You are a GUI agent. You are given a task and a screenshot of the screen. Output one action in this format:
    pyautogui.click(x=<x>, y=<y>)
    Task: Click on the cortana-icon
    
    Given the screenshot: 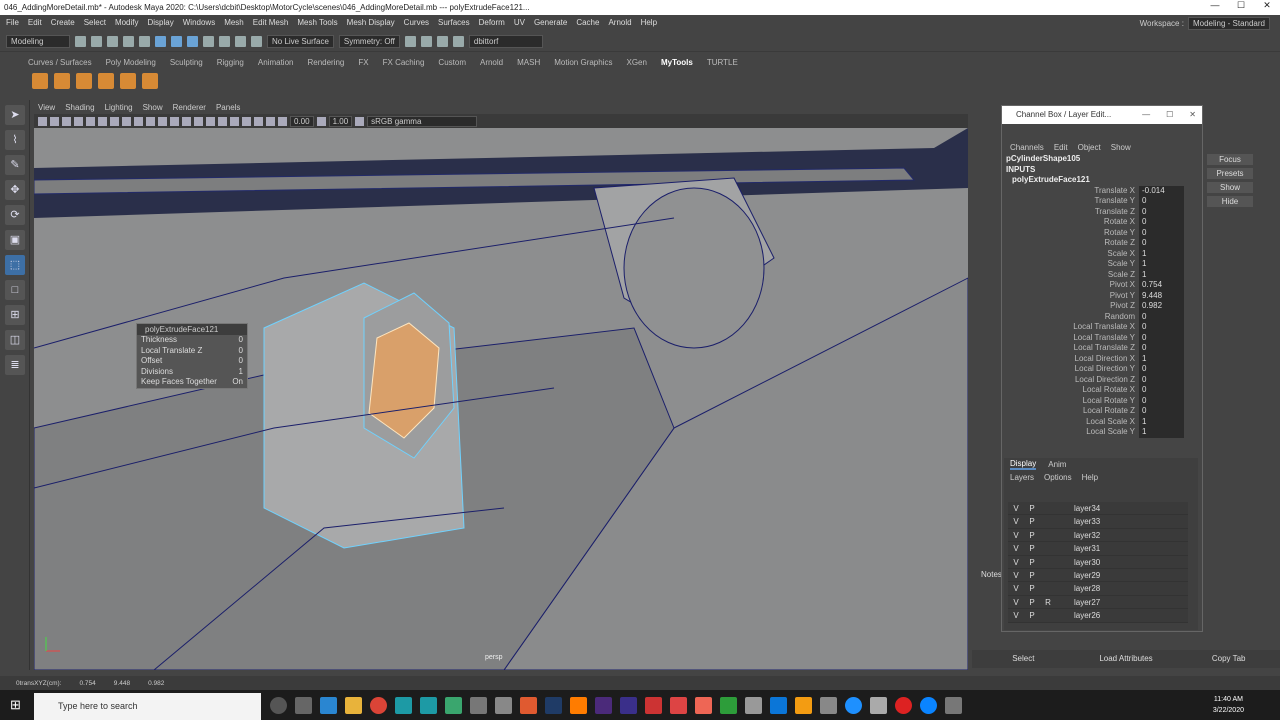 What is the action you would take?
    pyautogui.click(x=278, y=705)
    